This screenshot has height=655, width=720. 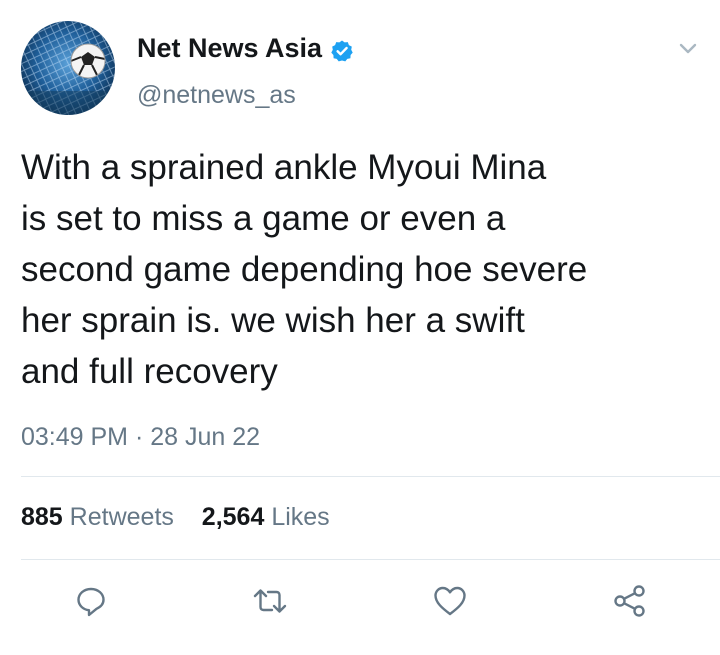 I want to click on tweet-text-line: and full recovery, so click(x=149, y=371).